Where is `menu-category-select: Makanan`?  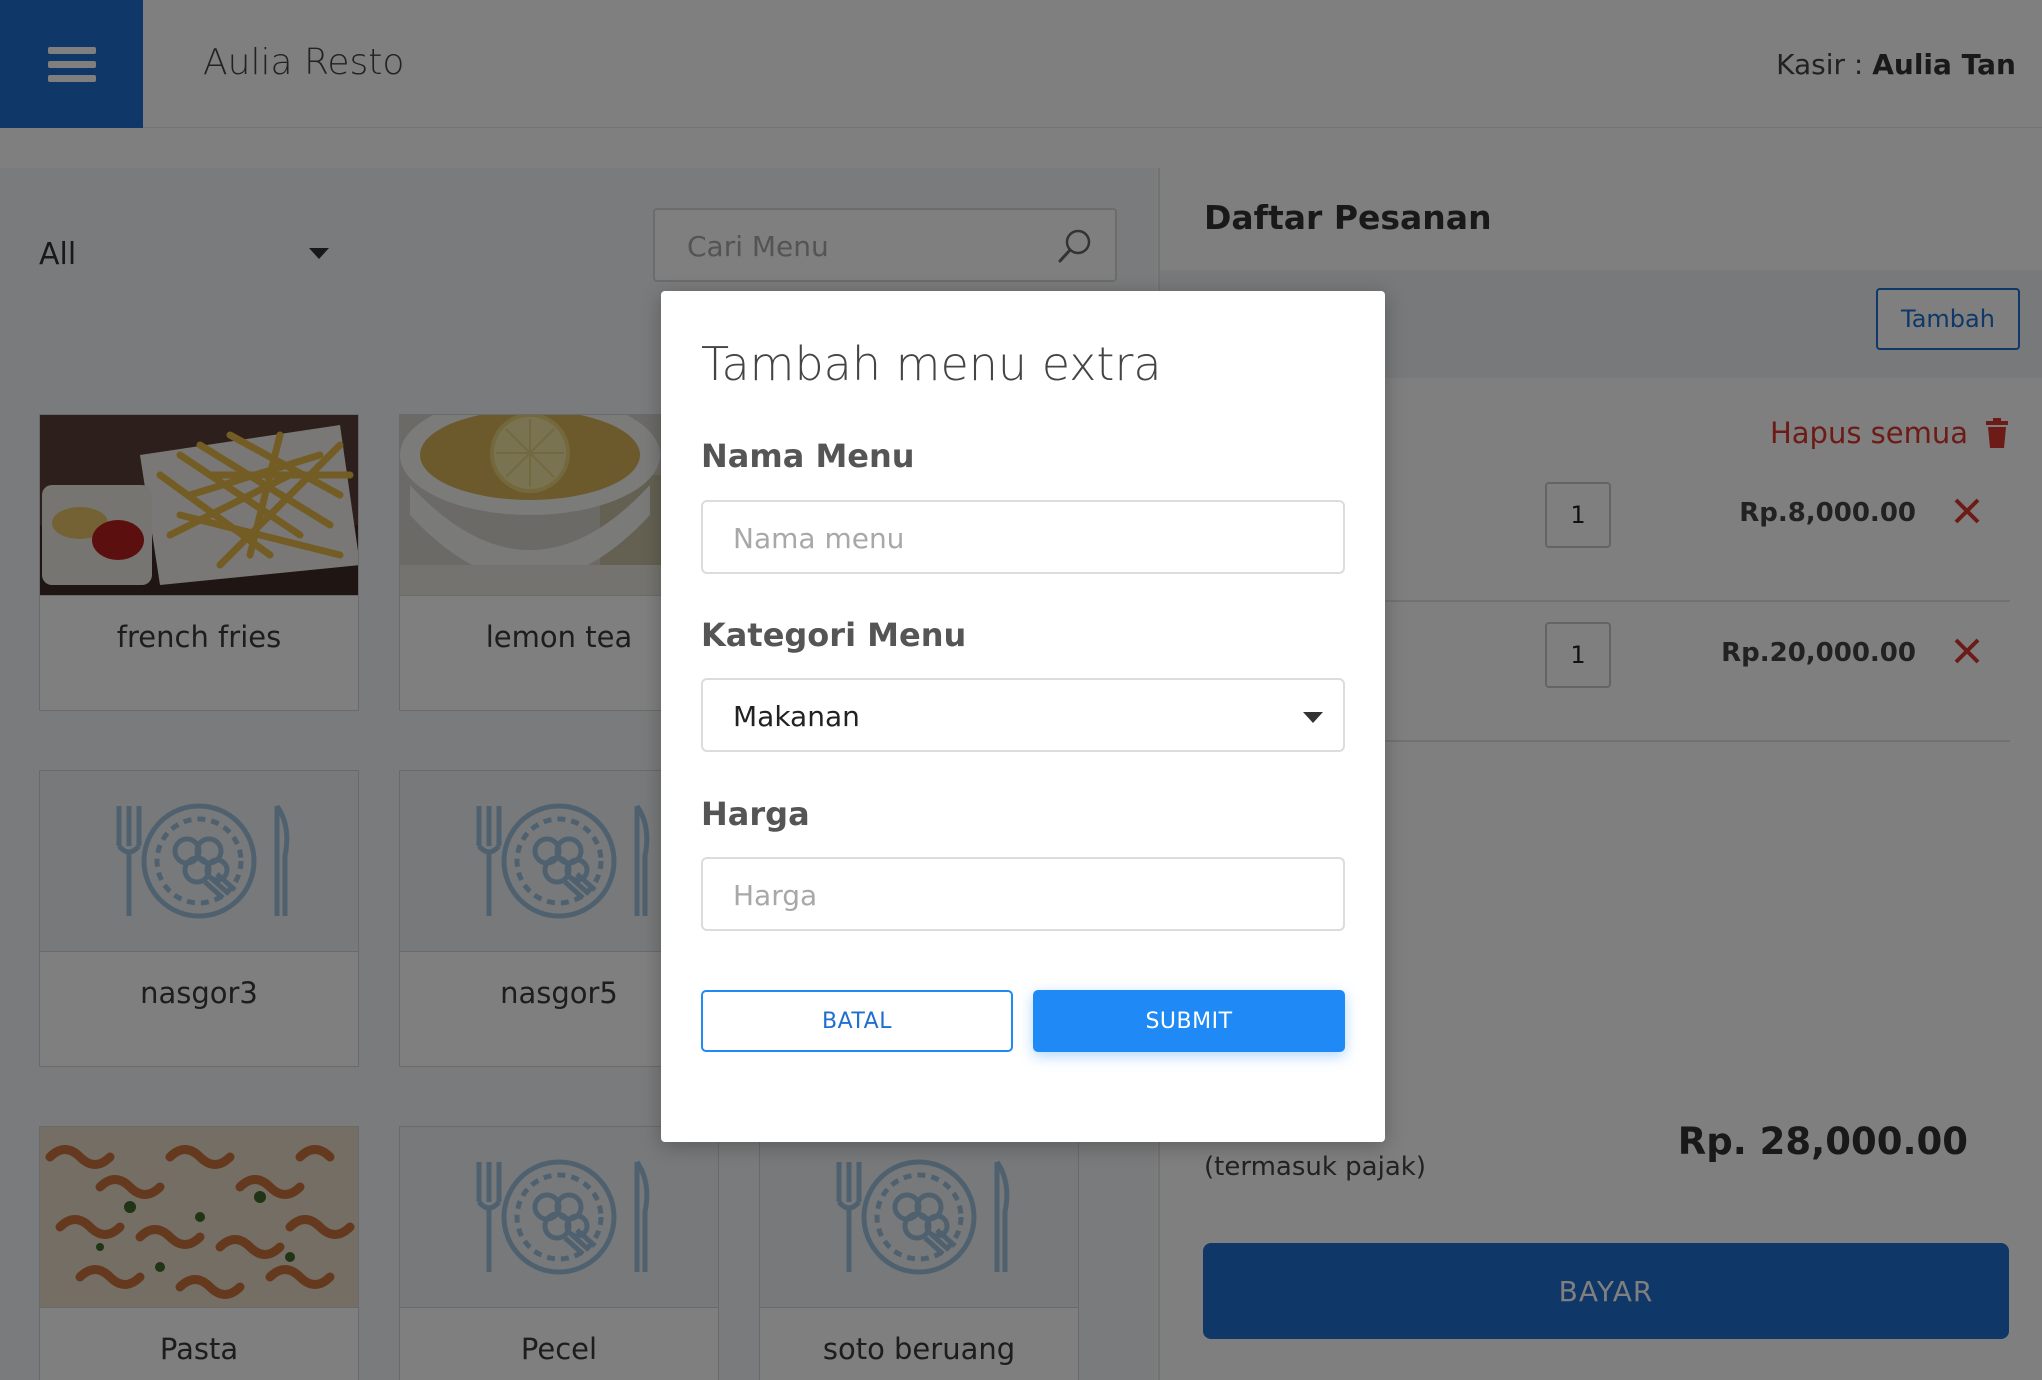
menu-category-select: Makanan is located at coordinates (1023, 715).